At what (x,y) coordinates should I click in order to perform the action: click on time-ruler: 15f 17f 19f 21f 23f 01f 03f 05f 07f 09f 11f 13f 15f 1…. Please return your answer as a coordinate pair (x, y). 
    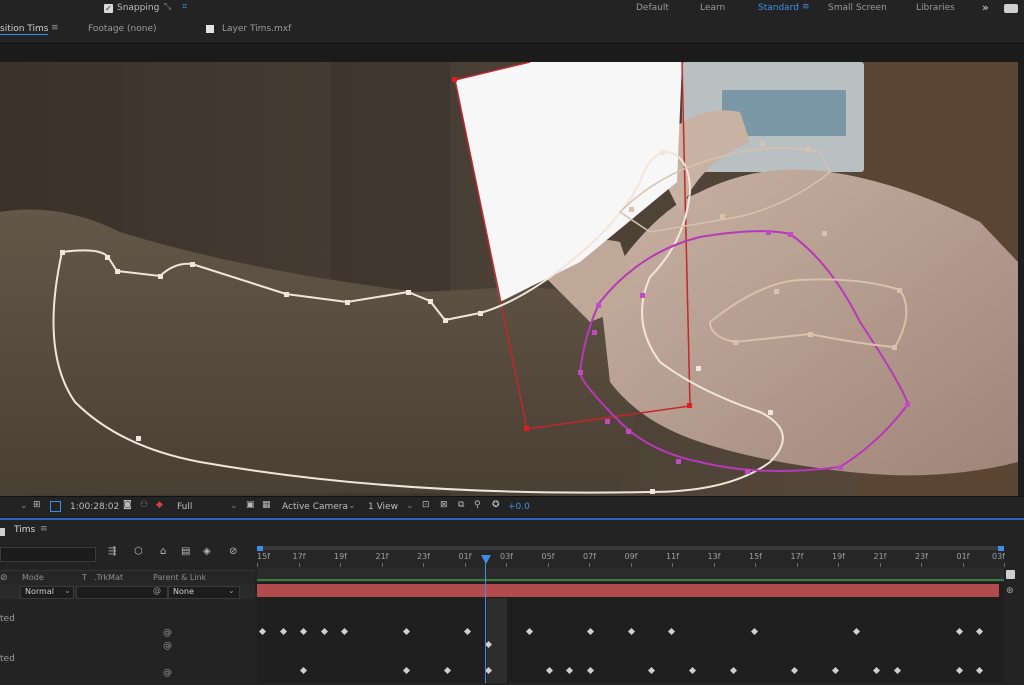
    Looking at the image, I should click on (631, 557).